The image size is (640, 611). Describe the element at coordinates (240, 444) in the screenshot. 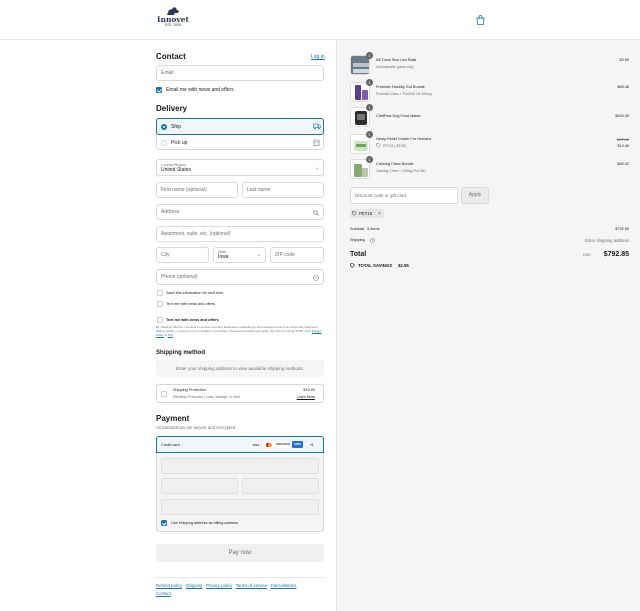

I see `credit-card-option: Credit card VISA DISCOVER AMEX +5` at that location.